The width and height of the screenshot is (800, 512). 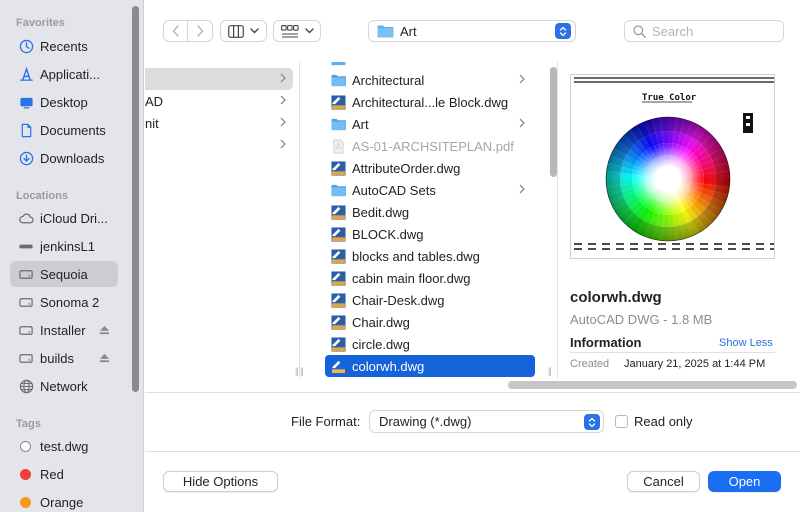 I want to click on file-row: BLOCK.dwg, so click(x=430, y=234).